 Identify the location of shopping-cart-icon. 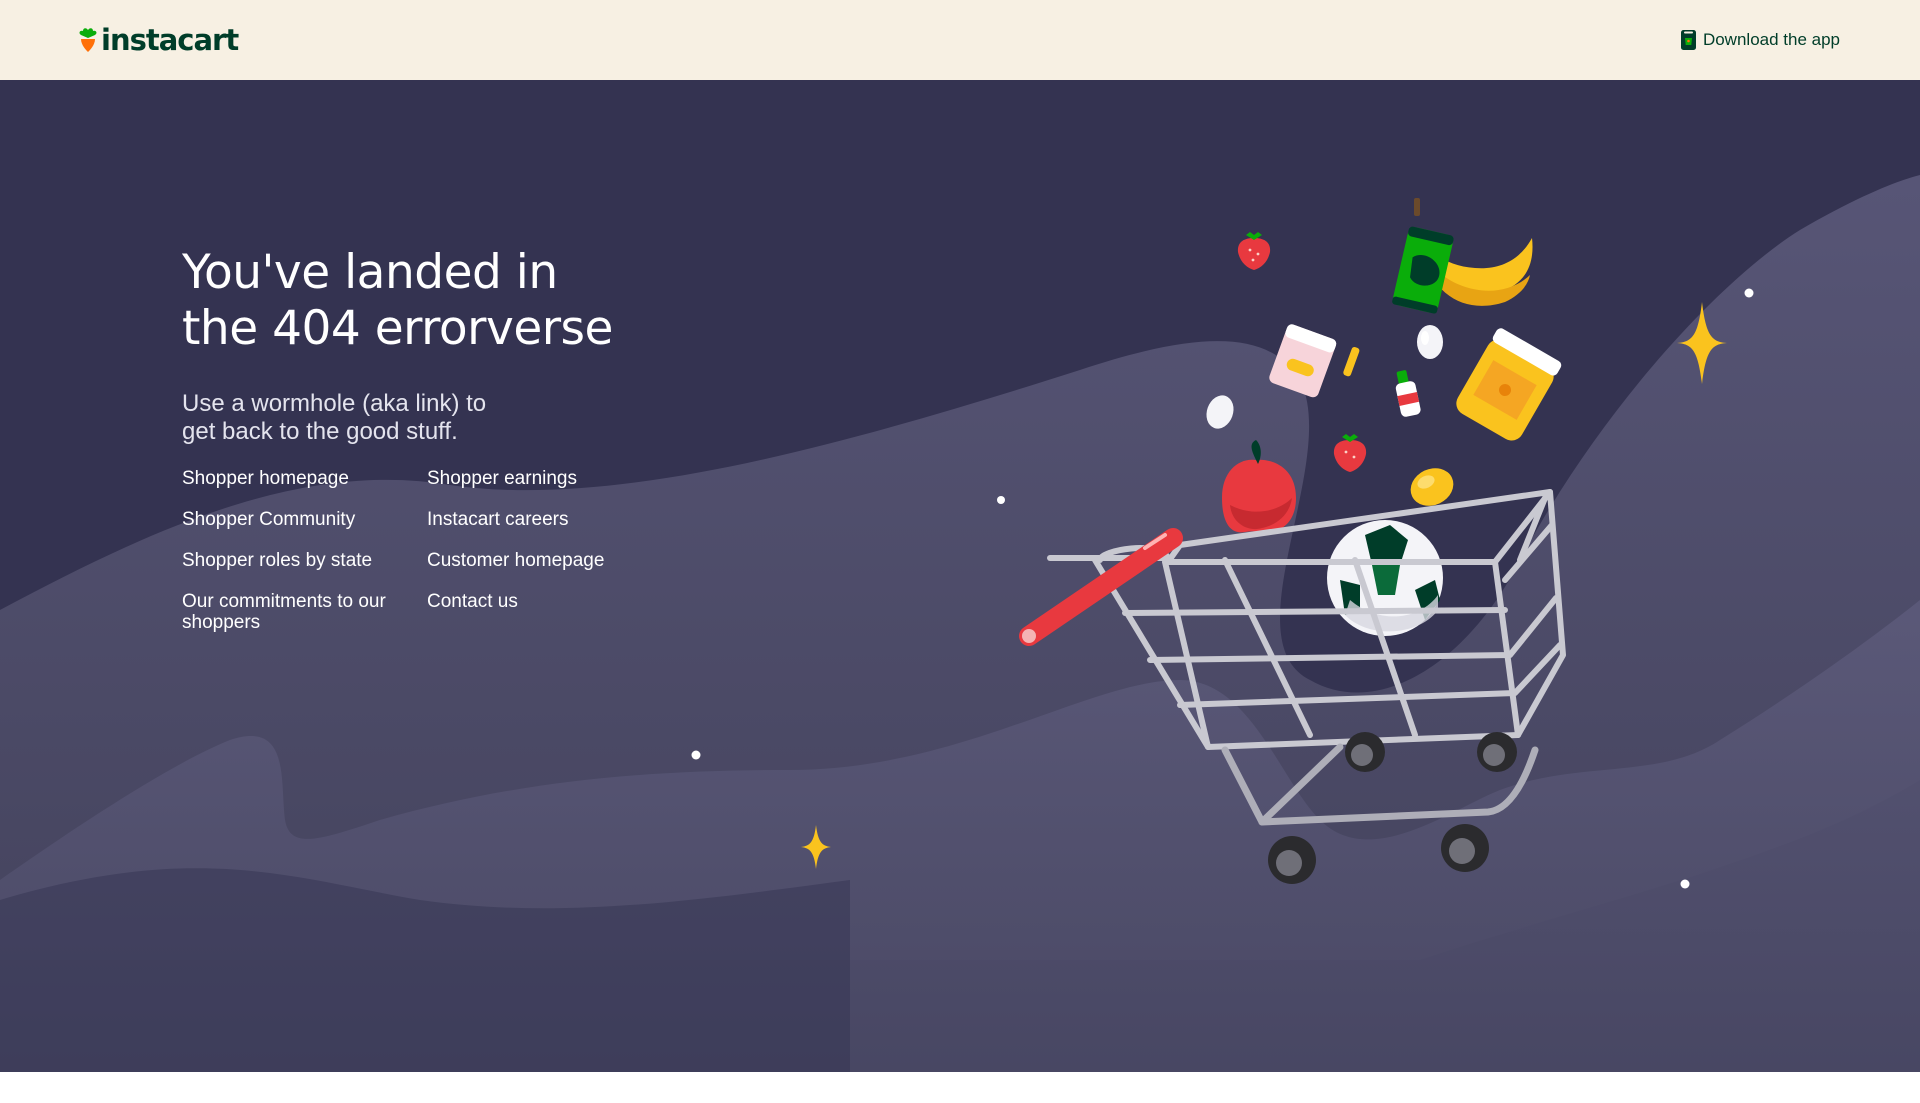
(1292, 686).